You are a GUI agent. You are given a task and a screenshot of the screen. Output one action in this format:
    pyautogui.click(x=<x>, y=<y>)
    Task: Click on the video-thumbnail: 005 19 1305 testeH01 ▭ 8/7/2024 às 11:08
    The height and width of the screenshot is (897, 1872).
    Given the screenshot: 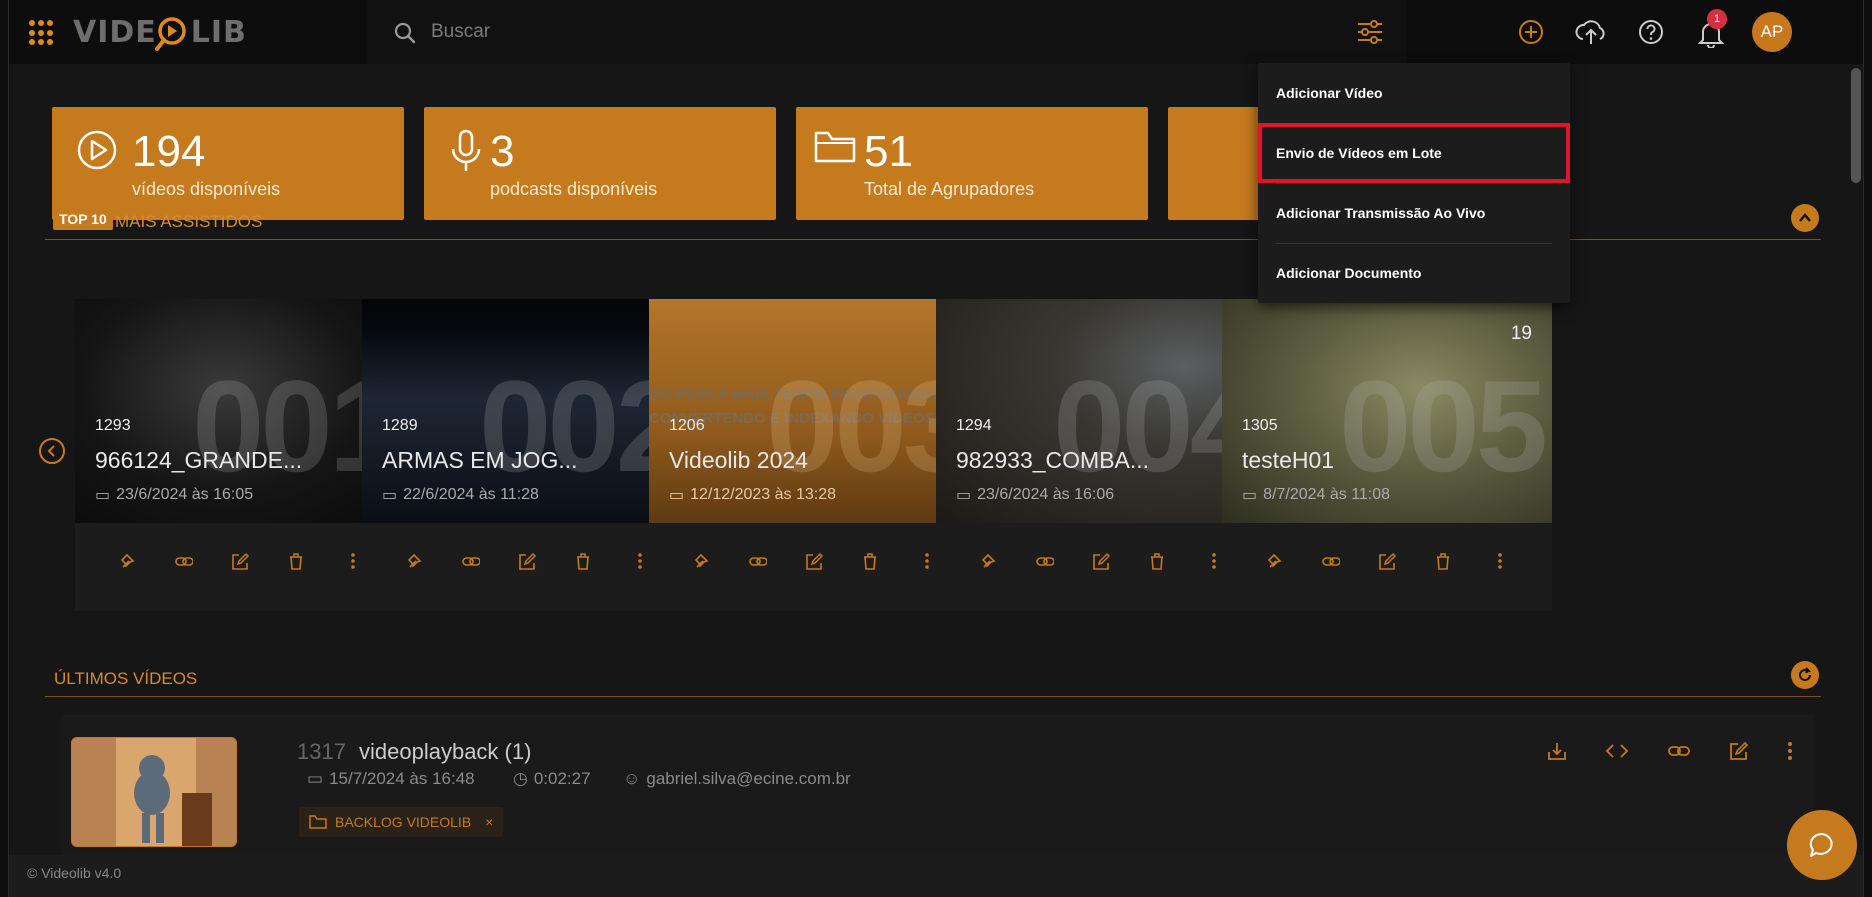 What is the action you would take?
    pyautogui.click(x=1387, y=411)
    